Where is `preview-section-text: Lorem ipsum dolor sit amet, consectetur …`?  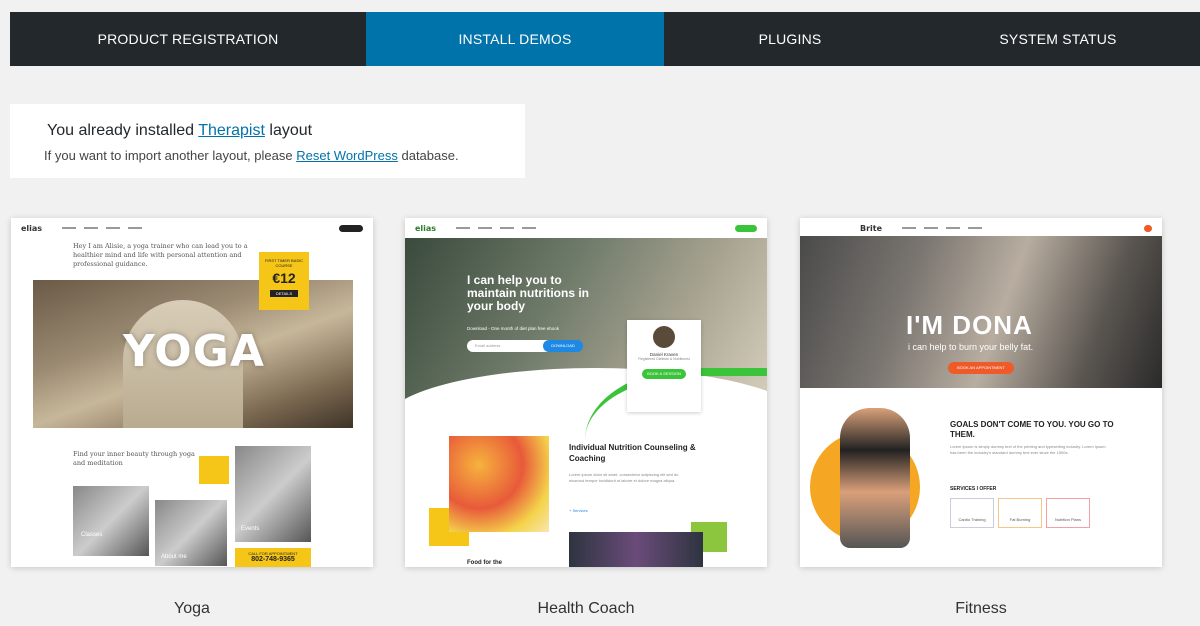 preview-section-text: Lorem ipsum dolor sit amet, consectetur … is located at coordinates (624, 477).